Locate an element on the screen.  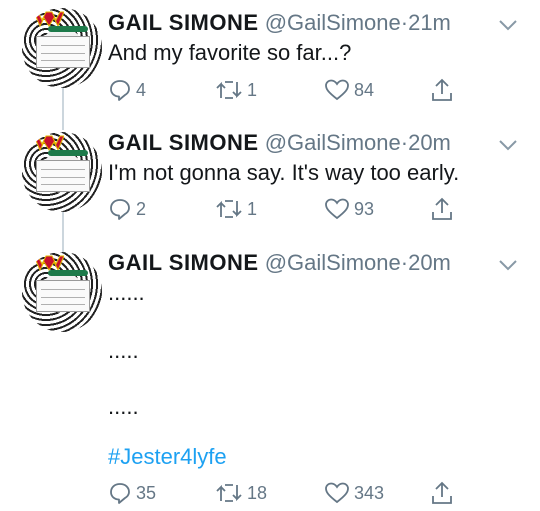
tweet-actions: 35 18 343 is located at coordinates (288, 493).